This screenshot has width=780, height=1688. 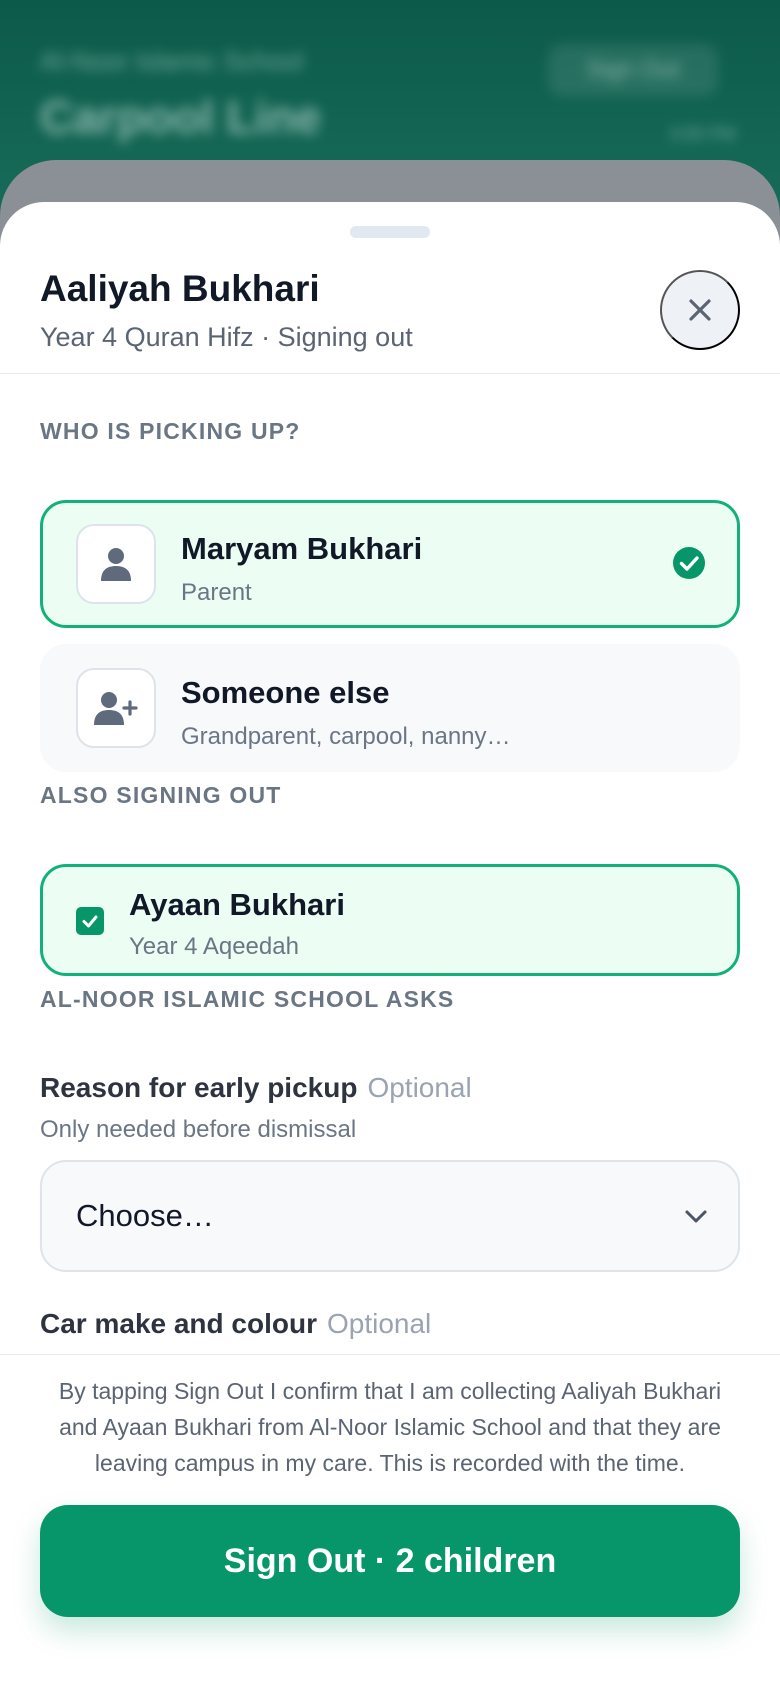 I want to click on sibling-name: Ayaan Bukhari, so click(x=237, y=904).